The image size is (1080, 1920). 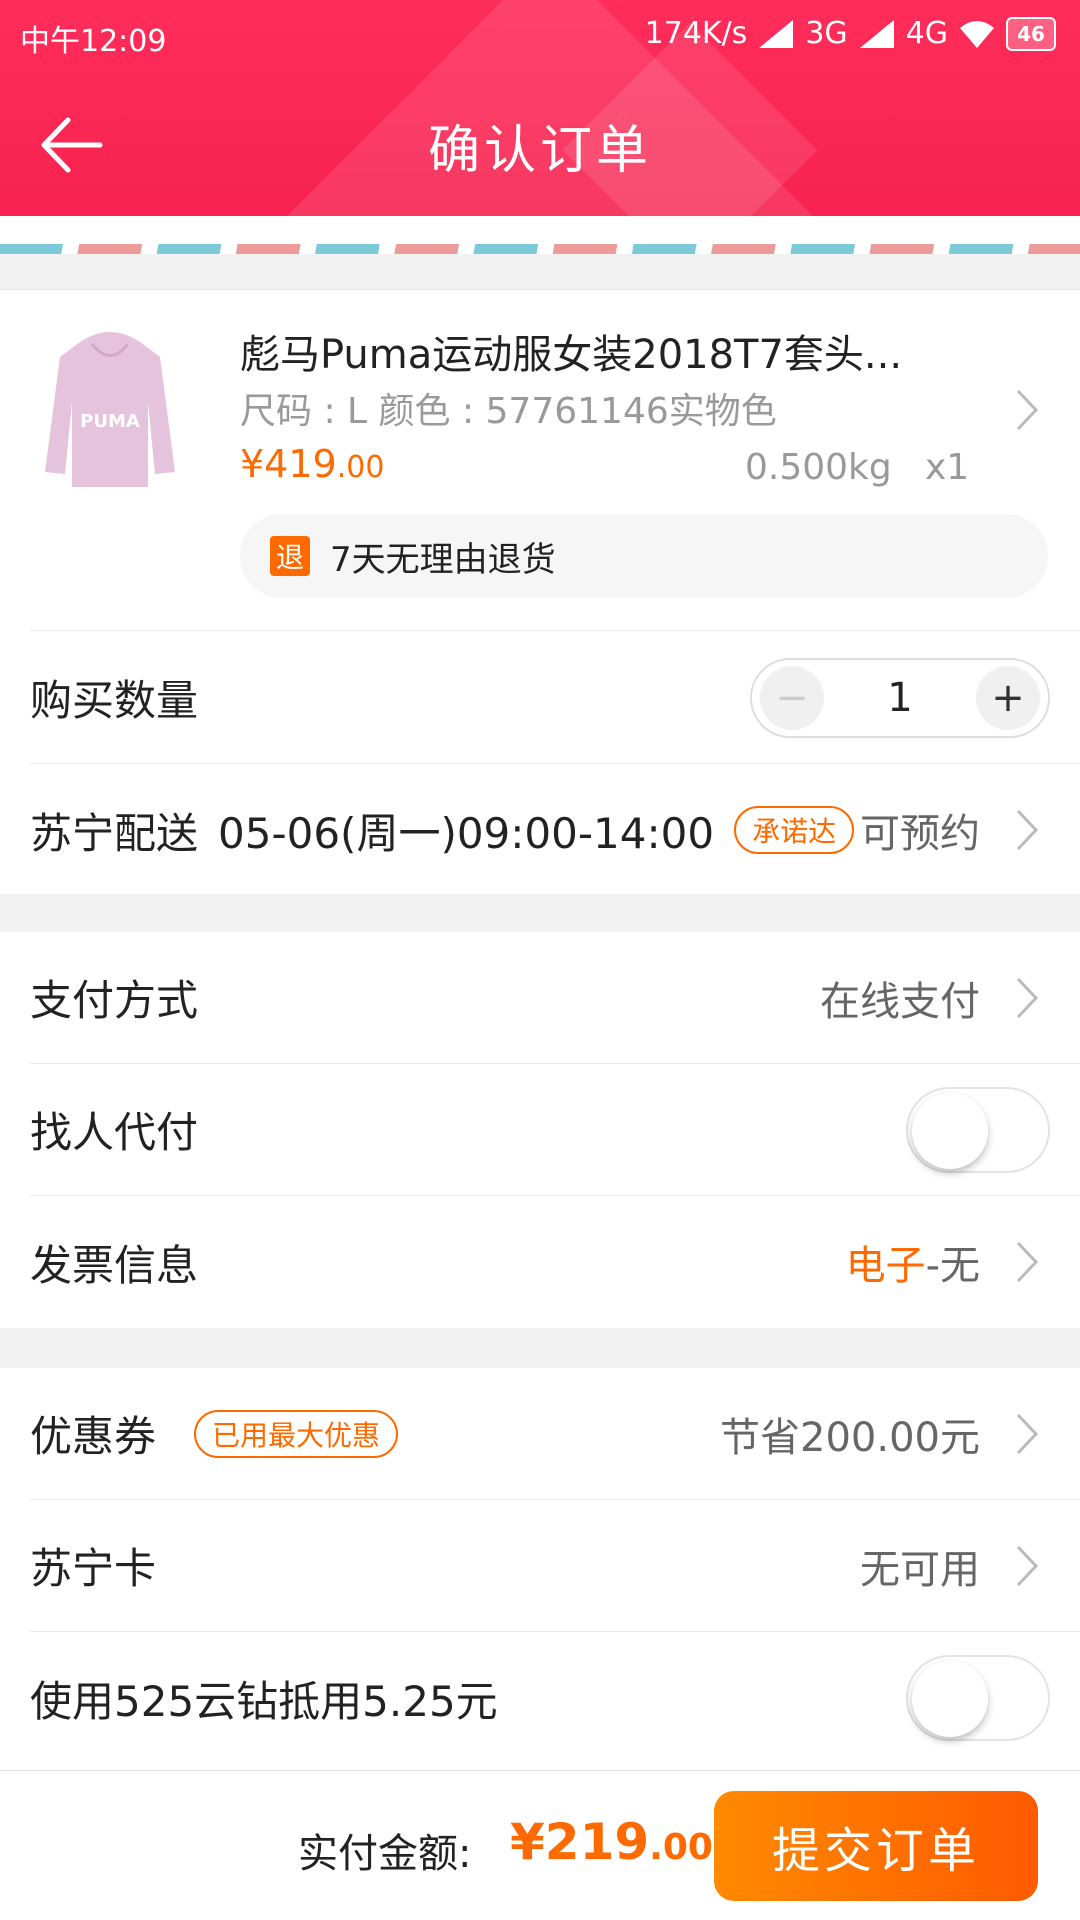 I want to click on invoice-value: 电子-无, so click(x=913, y=1262).